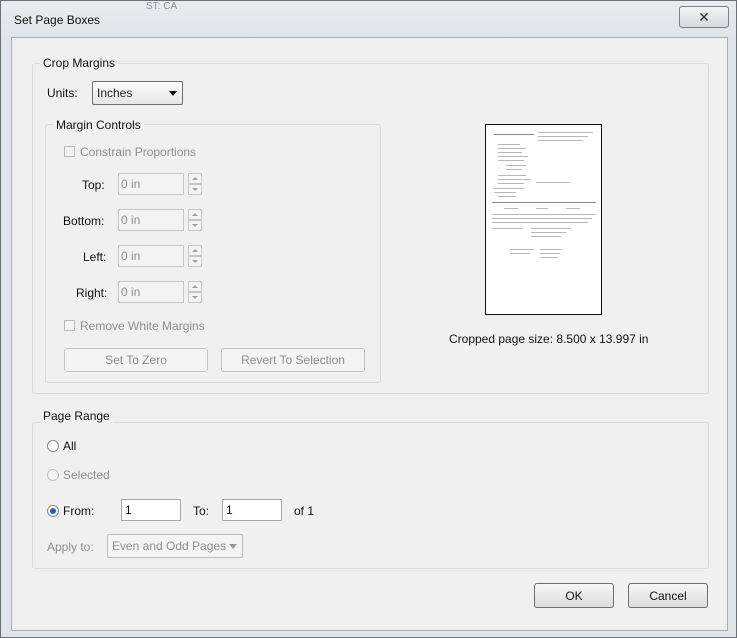  I want to click on page-range-all-label: All, so click(70, 446).